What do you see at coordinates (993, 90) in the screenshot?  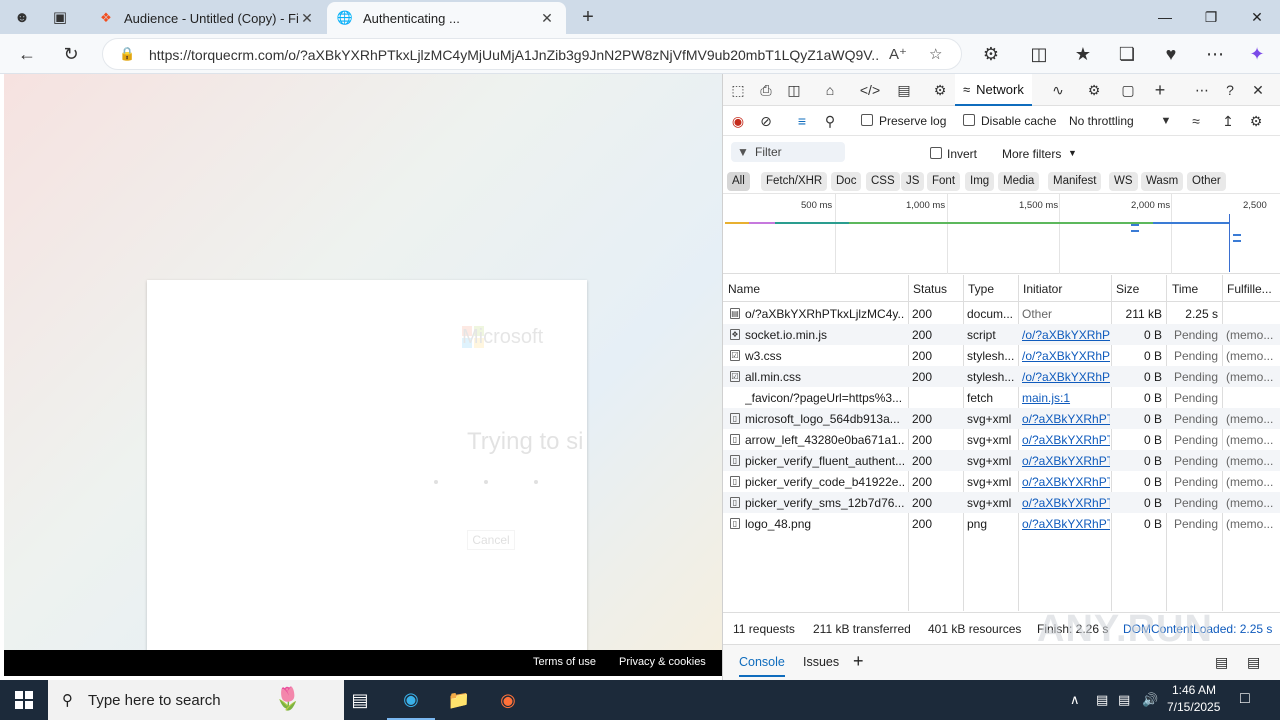 I see `tab-network: ≈ Network` at bounding box center [993, 90].